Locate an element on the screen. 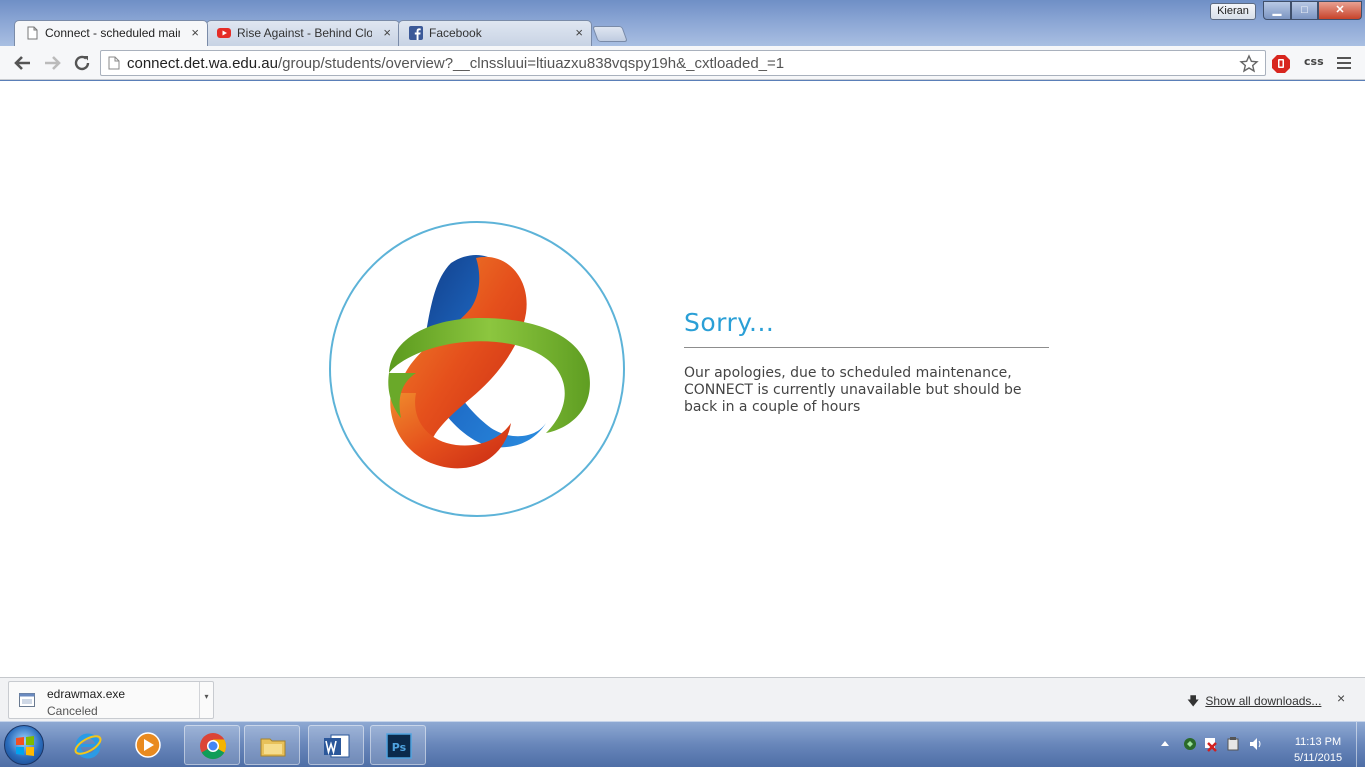 This screenshot has width=1365, height=767. tab-rise-against: Rise Against - Behind Closed Doors × is located at coordinates (303, 33).